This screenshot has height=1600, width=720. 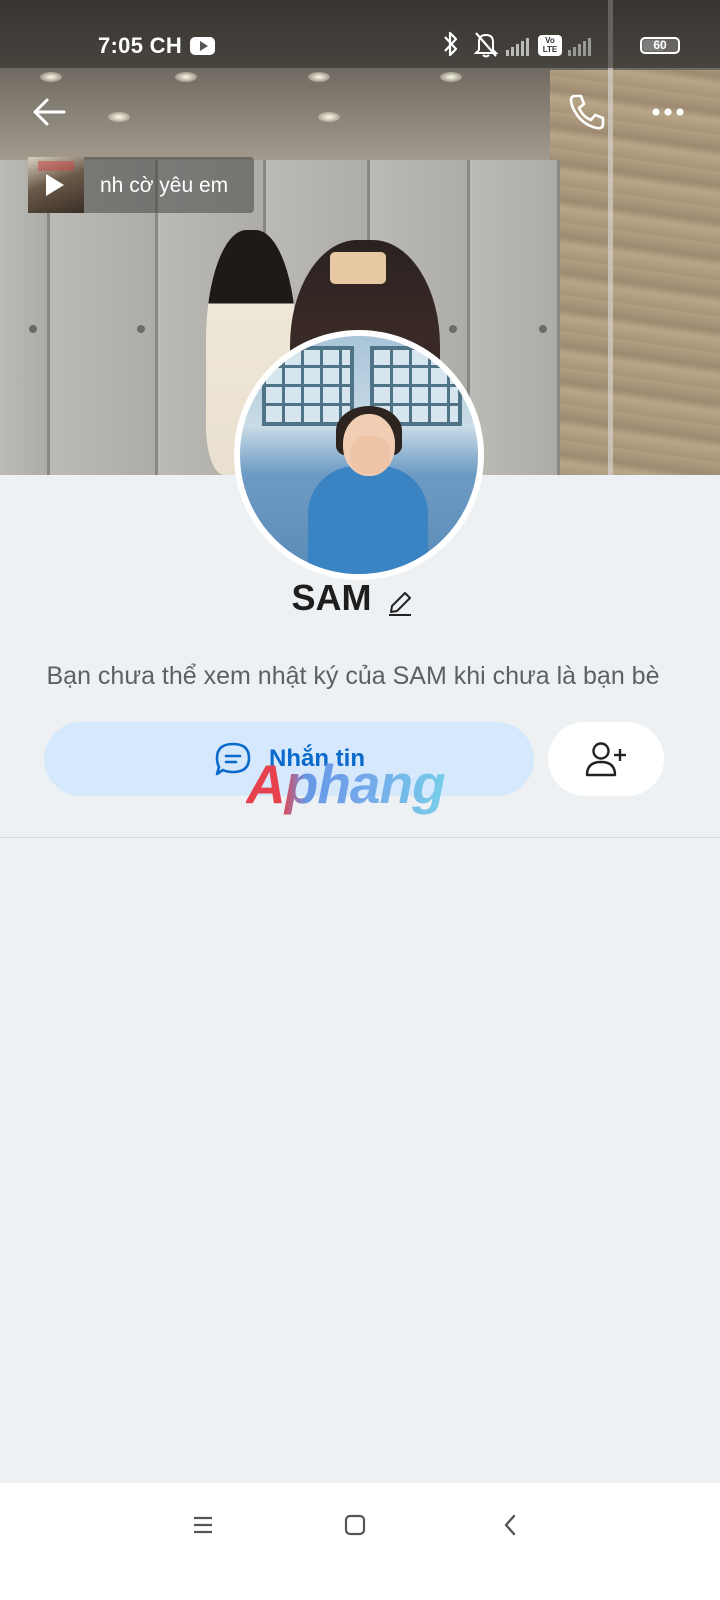 I want to click on more-options-button, so click(x=674, y=112).